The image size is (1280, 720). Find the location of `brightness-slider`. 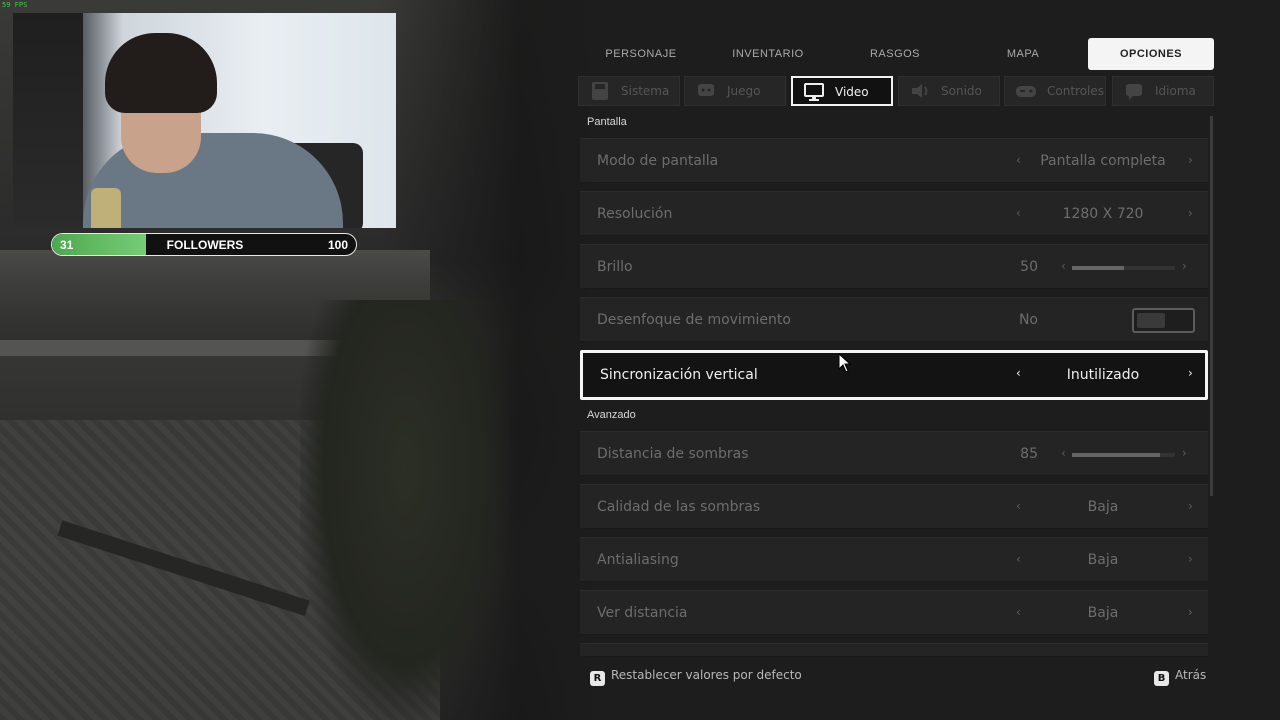

brightness-slider is located at coordinates (1123, 268).